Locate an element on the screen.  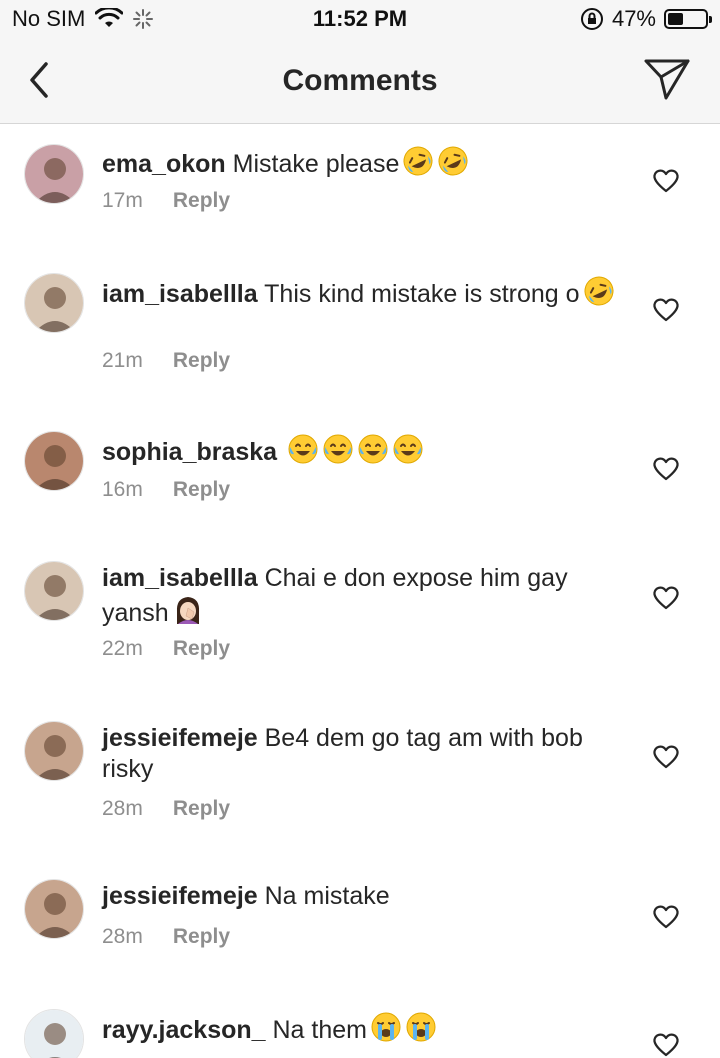
orientation-lock-icon is located at coordinates (591, 19).